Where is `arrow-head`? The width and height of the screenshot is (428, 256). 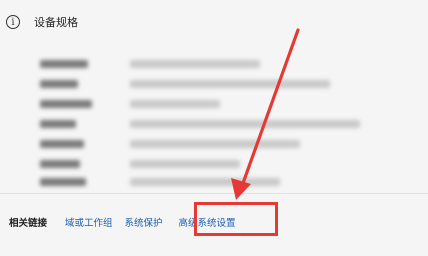
arrow-head is located at coordinates (241, 189).